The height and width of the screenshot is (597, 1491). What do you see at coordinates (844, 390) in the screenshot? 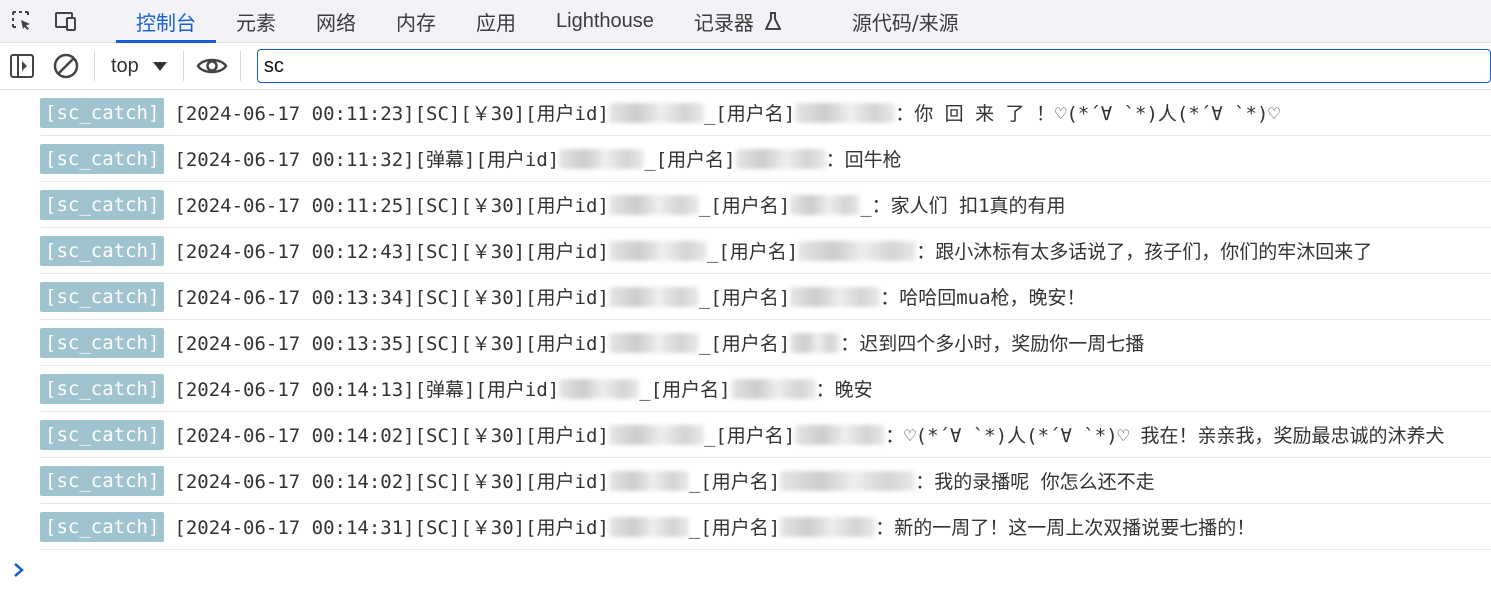
I see `log-message: ：晚安` at bounding box center [844, 390].